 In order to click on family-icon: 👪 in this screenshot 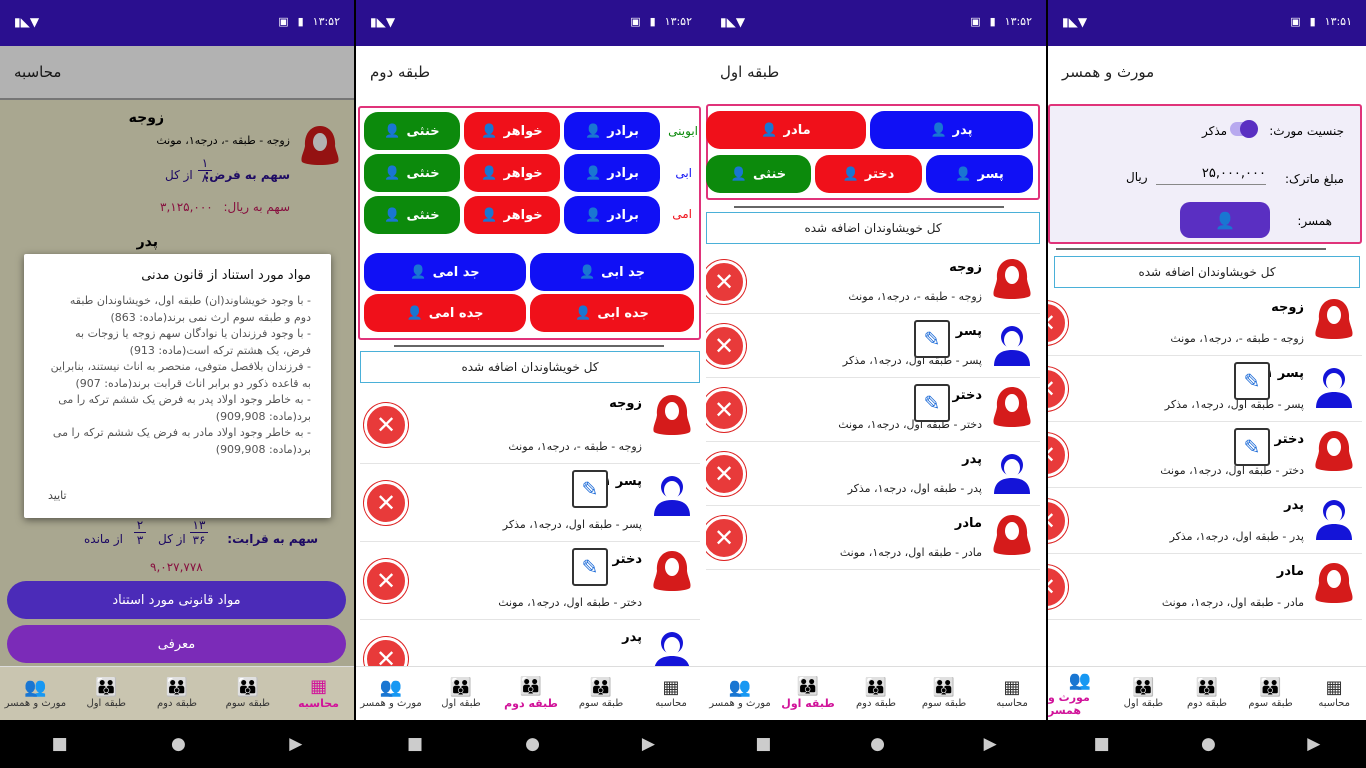, I will do `click(1207, 687)`.